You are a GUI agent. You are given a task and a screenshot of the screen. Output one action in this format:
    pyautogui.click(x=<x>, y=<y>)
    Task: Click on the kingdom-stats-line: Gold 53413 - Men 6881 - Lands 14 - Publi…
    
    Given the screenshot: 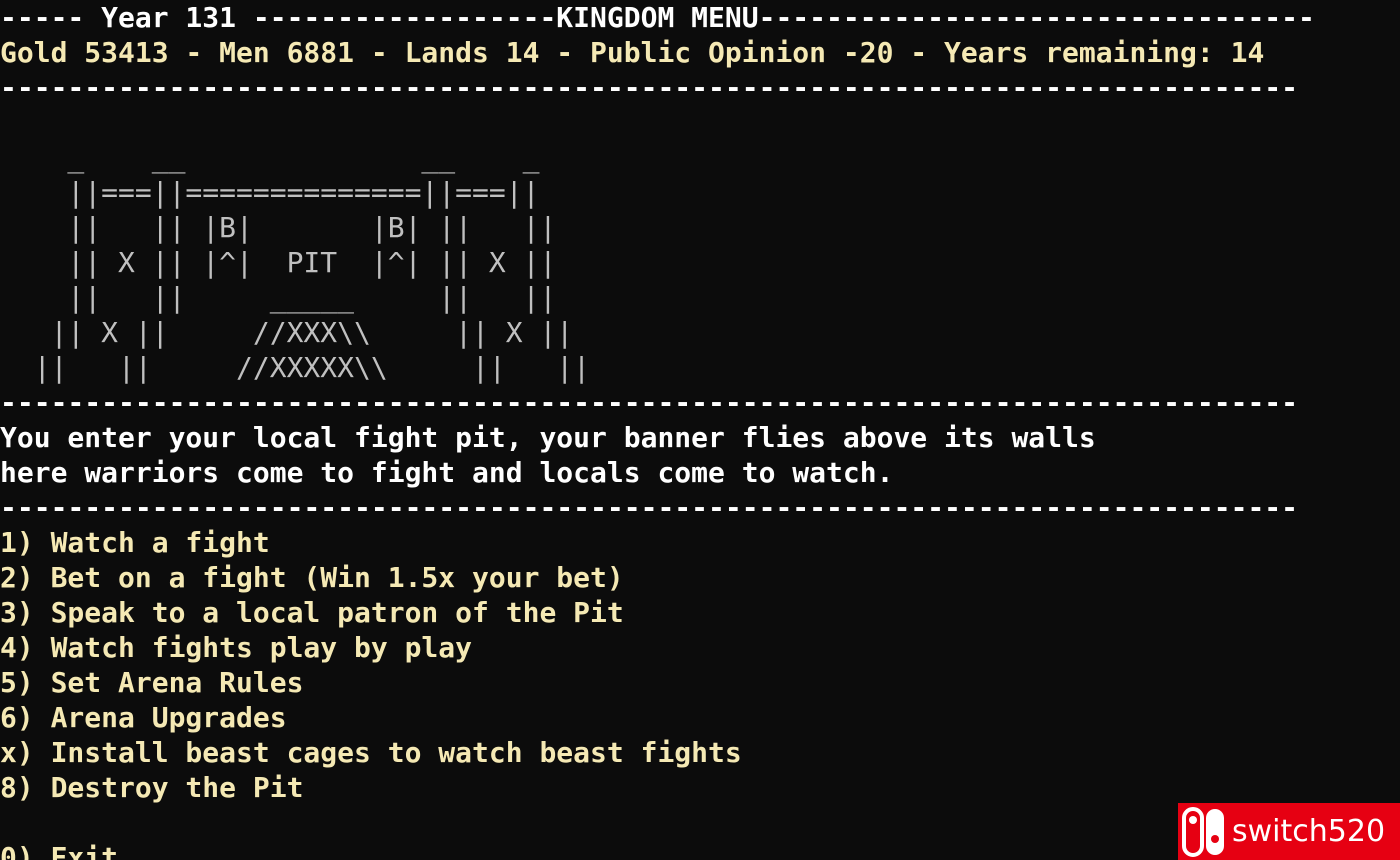 What is the action you would take?
    pyautogui.click(x=632, y=52)
    